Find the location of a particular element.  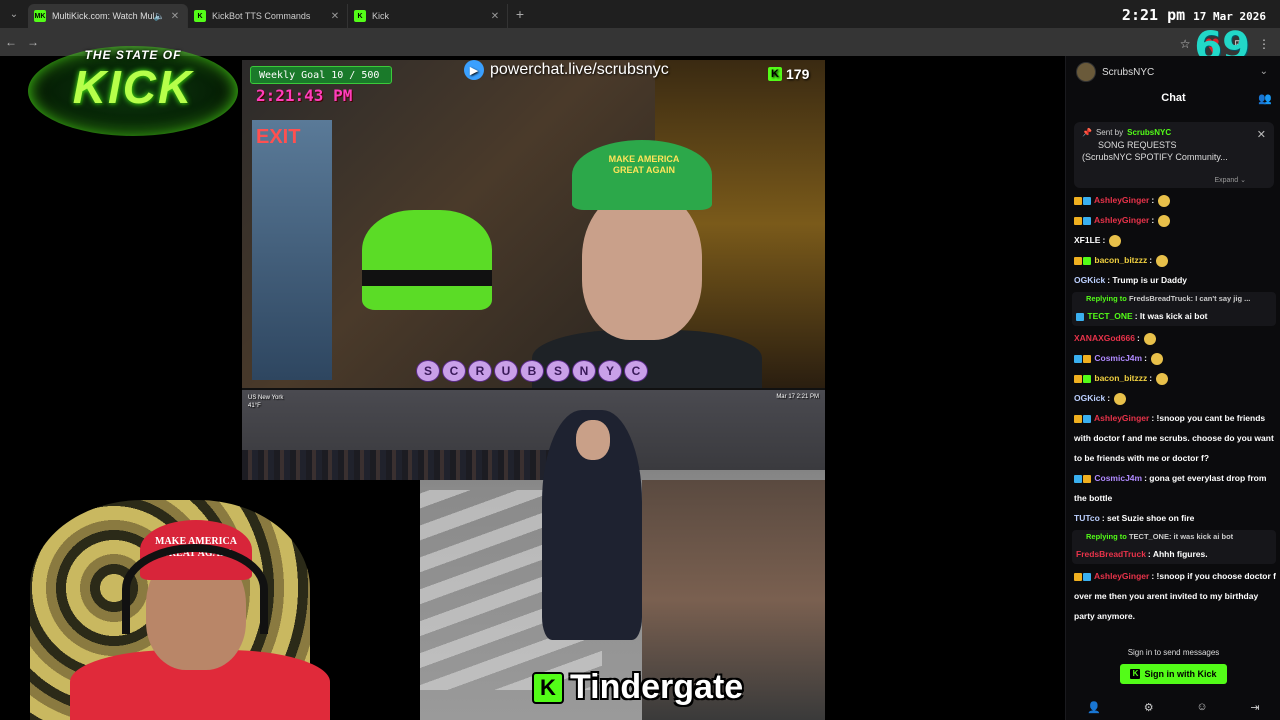

channel-header: ScrubsNYC is located at coordinates (1115, 72).